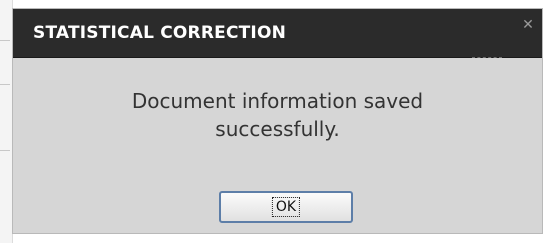  What do you see at coordinates (528, 25) in the screenshot?
I see `close-icon: ✕` at bounding box center [528, 25].